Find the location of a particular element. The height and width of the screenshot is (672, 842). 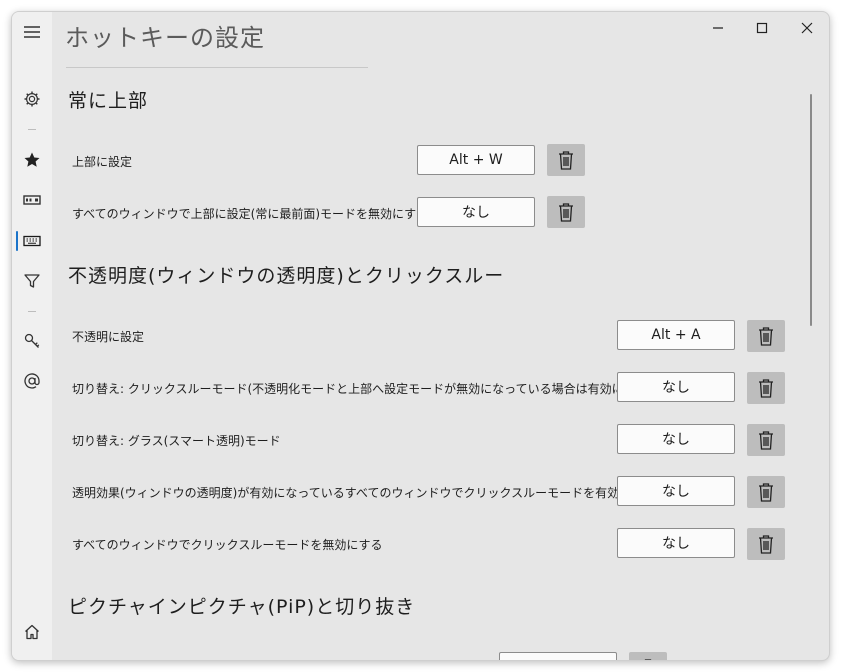

close-icon is located at coordinates (807, 28).